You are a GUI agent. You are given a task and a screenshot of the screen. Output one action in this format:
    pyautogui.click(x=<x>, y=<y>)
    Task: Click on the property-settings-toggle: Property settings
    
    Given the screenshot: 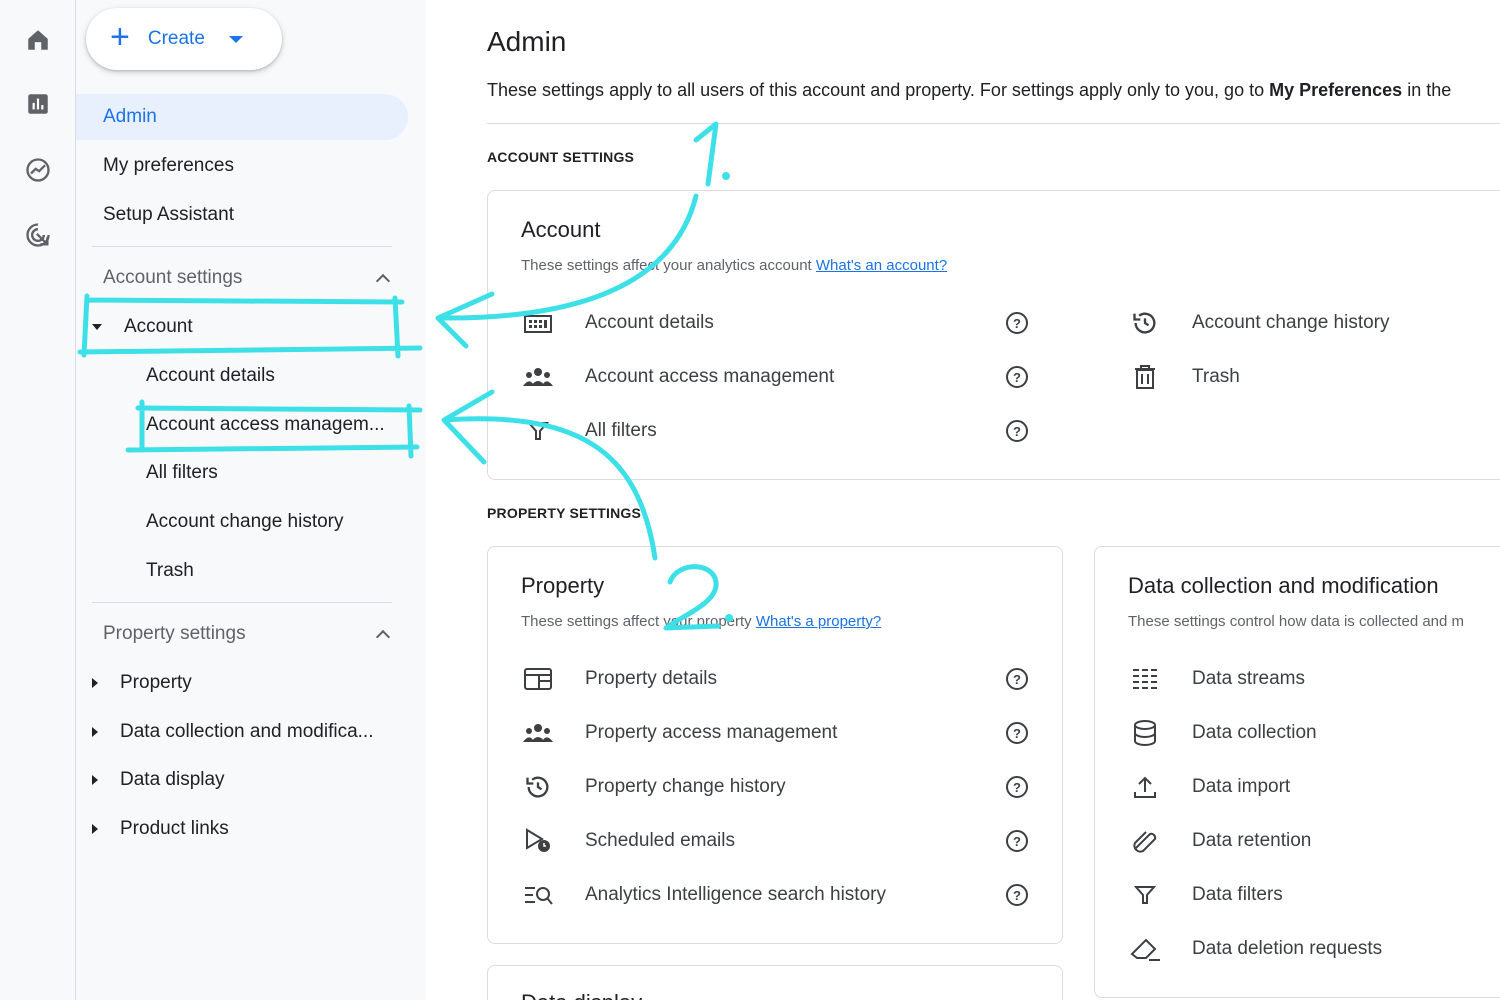 What is the action you would take?
    pyautogui.click(x=242, y=634)
    